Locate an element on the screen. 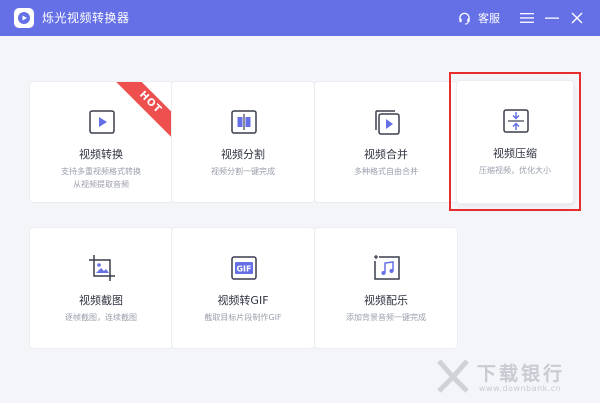 The height and width of the screenshot is (403, 600). headset-icon is located at coordinates (464, 18).